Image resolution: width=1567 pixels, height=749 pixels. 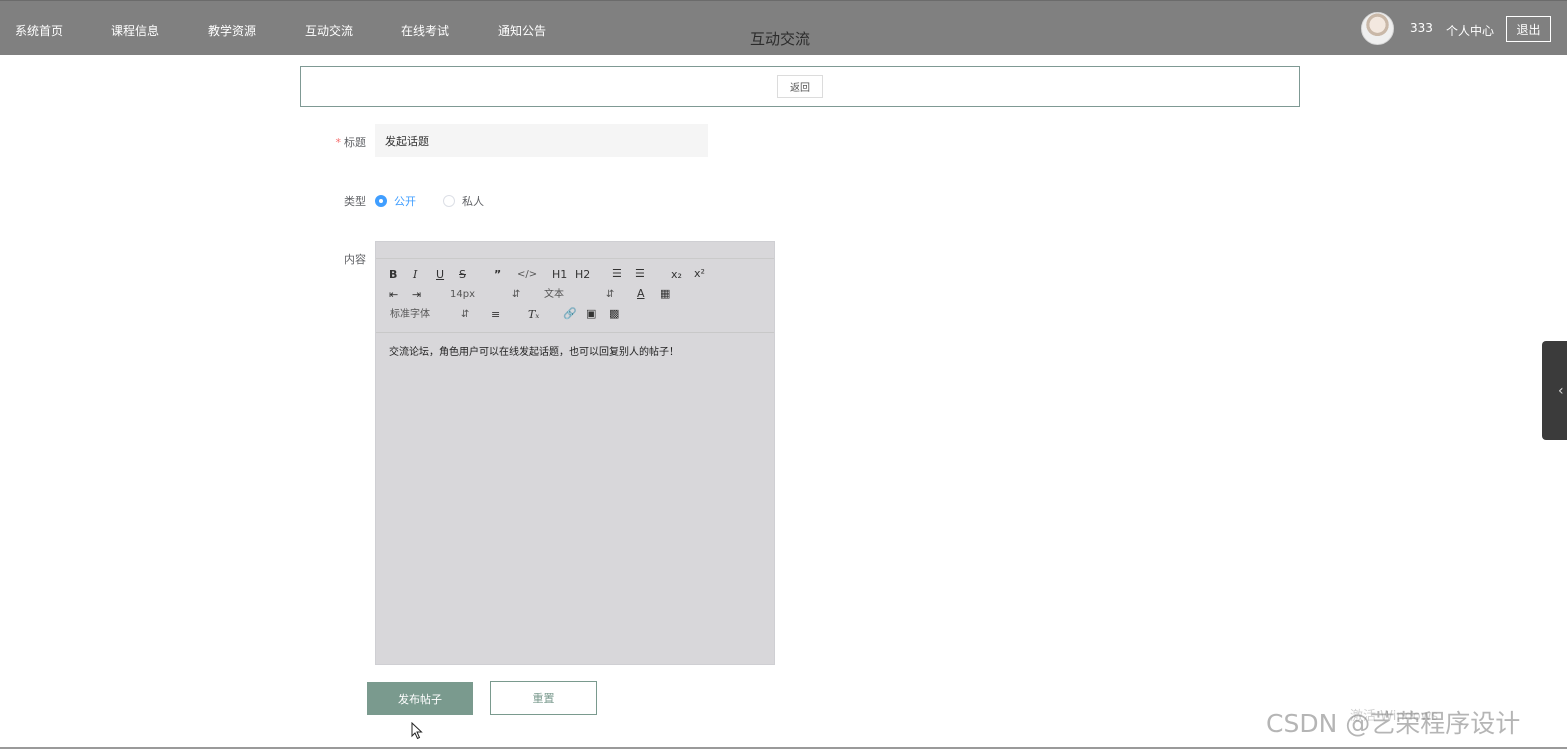 What do you see at coordinates (1421, 28) in the screenshot?
I see `username-label: 333` at bounding box center [1421, 28].